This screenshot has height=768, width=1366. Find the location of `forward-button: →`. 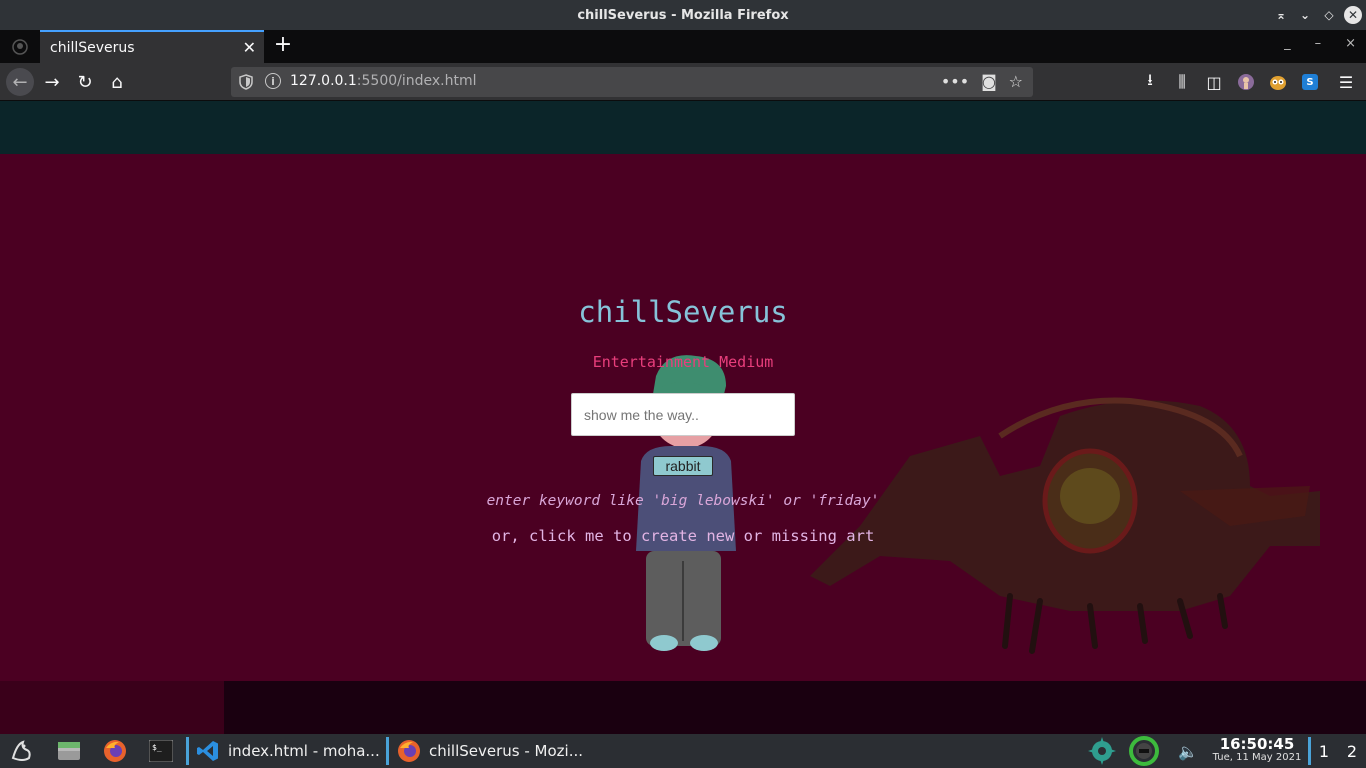

forward-button: → is located at coordinates (52, 82).